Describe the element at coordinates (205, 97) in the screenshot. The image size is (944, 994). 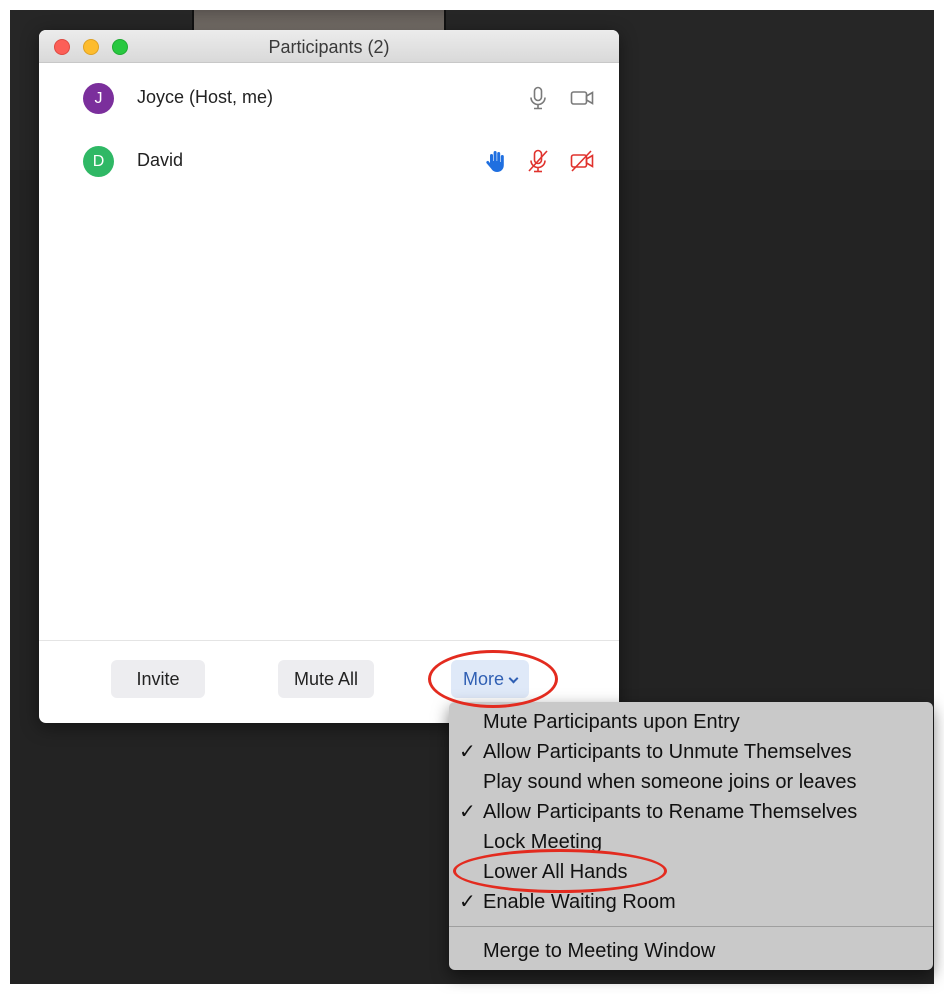
I see `participant-name: Joyce (Host, me)` at that location.